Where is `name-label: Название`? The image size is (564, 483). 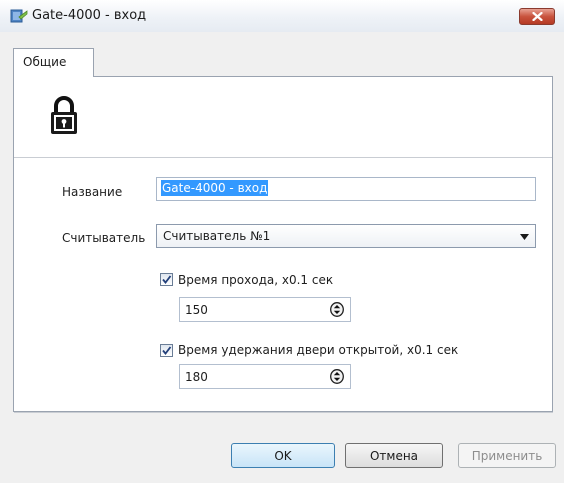
name-label: Название is located at coordinates (92, 192).